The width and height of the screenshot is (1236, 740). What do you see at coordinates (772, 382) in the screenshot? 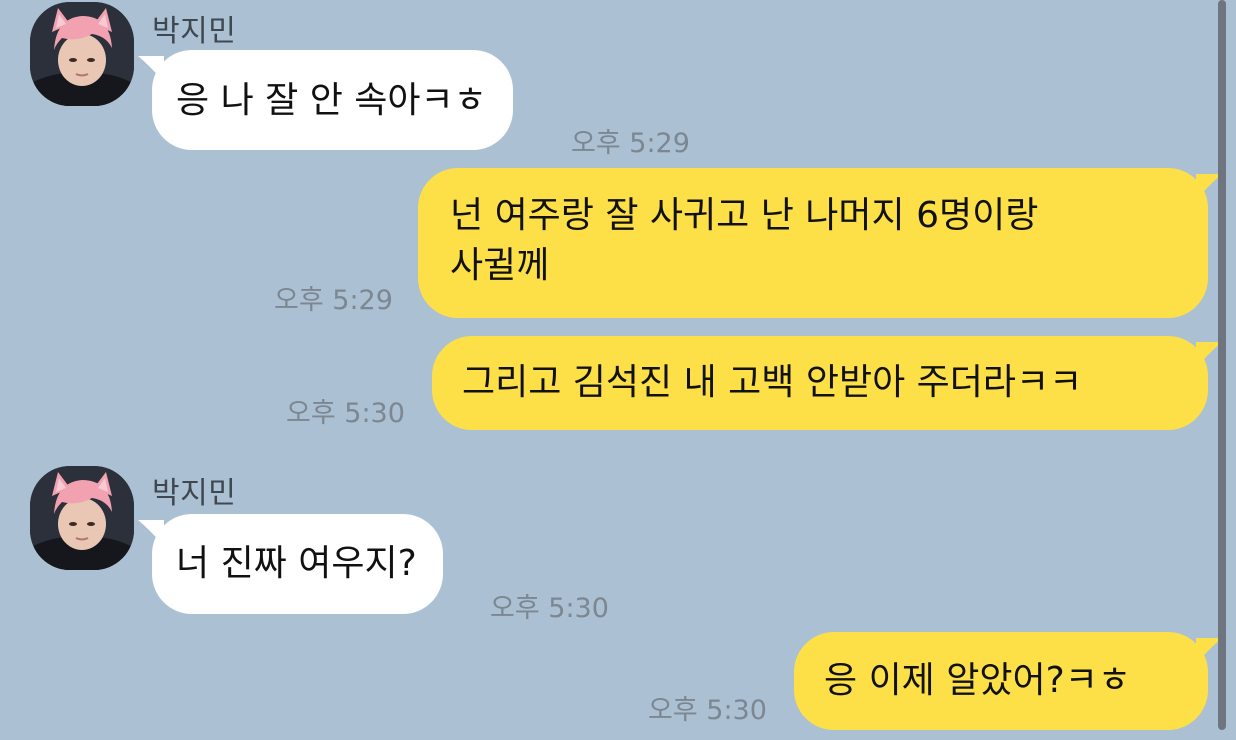
I see `message-text: 그리고 김석진 내 고백 안받아 주더라ㅋㅋ` at bounding box center [772, 382].